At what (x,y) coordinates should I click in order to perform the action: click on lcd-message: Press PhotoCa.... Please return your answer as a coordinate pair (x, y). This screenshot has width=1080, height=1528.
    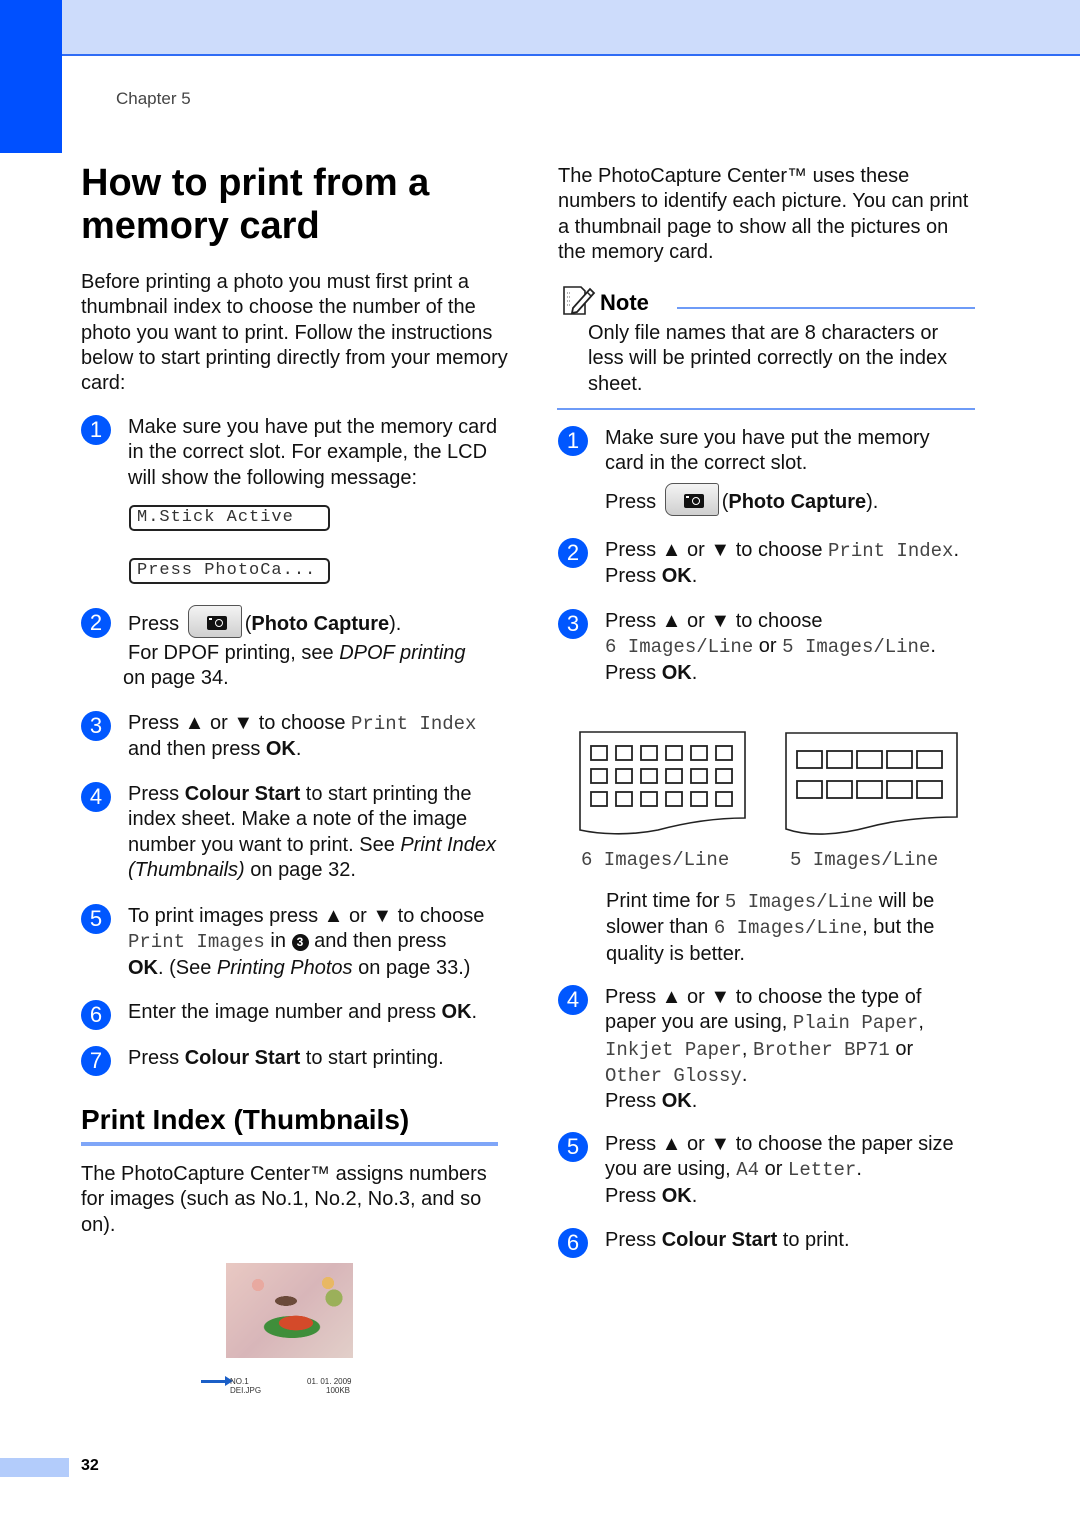
    Looking at the image, I should click on (229, 571).